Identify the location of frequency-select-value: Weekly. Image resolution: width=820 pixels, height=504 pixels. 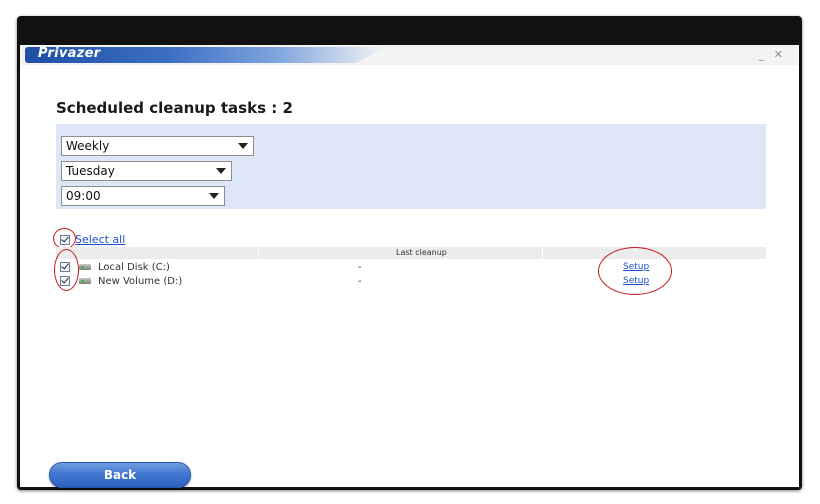
(88, 146).